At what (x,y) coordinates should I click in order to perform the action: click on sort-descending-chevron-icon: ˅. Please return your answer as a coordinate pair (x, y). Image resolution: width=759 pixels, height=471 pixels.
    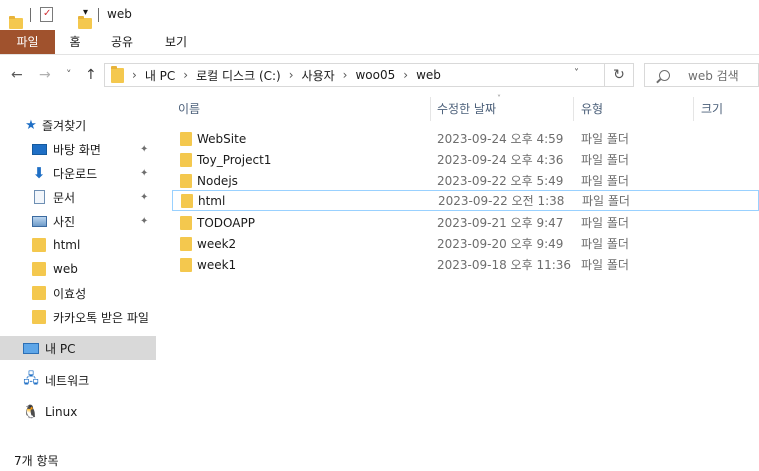
    Looking at the image, I should click on (499, 98).